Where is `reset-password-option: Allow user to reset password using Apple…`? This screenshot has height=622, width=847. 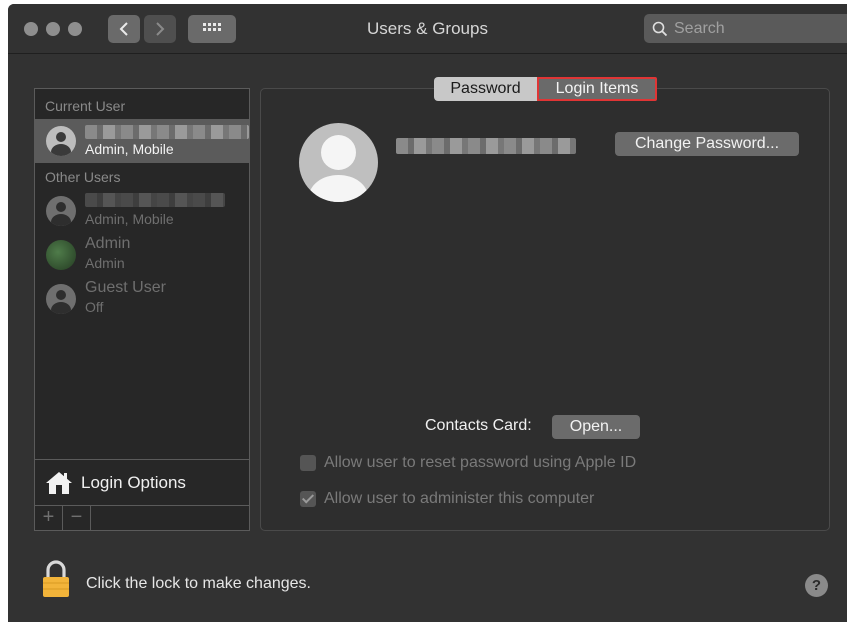
reset-password-option: Allow user to reset password using Apple… is located at coordinates (468, 463).